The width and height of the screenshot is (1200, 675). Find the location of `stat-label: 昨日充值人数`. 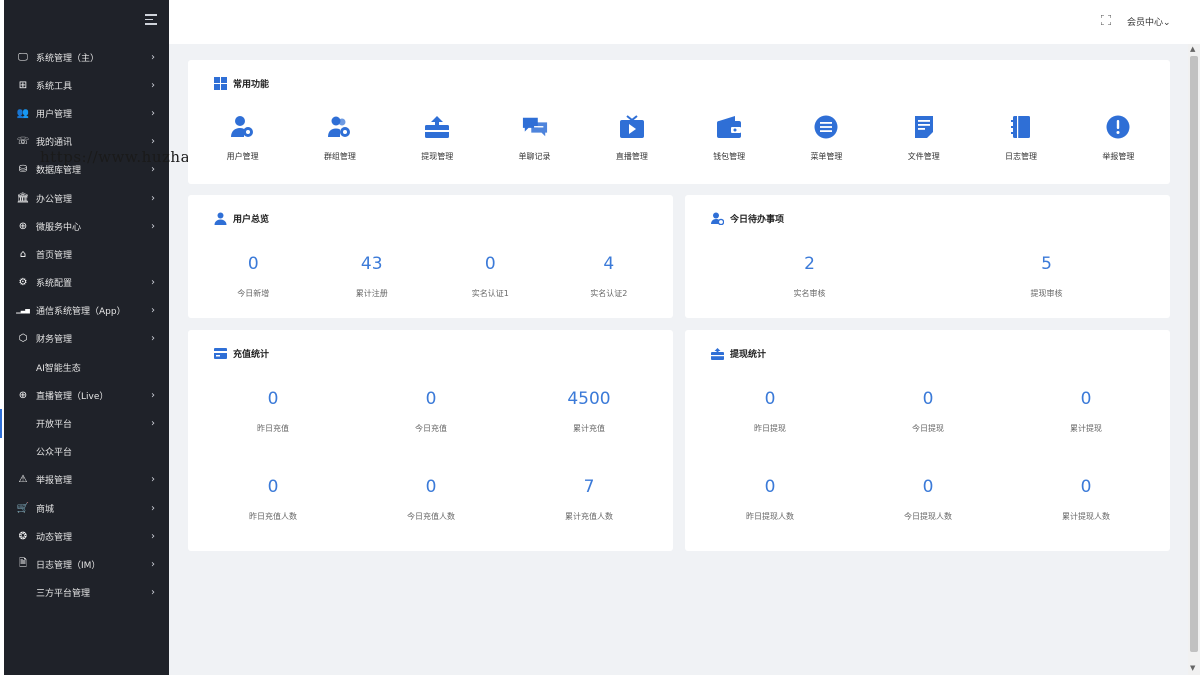

stat-label: 昨日充值人数 is located at coordinates (273, 516).